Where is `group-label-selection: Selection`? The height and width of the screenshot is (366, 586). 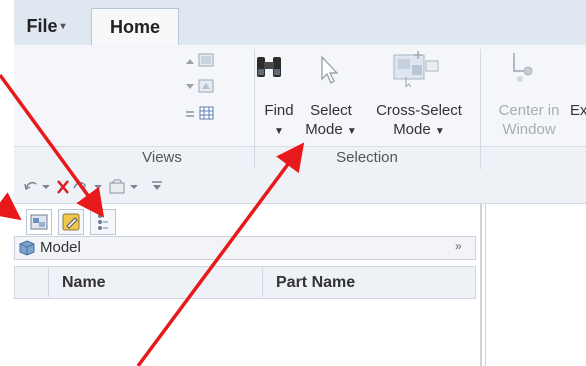
group-label-selection: Selection is located at coordinates (367, 157).